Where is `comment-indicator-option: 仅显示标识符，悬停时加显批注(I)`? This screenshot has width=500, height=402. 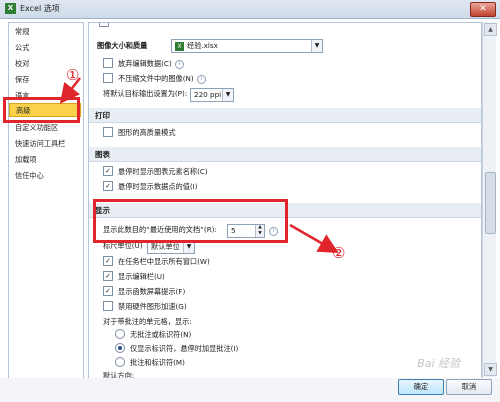
comment-indicator-option: 仅显示标识符，悬停时加显批注(I) is located at coordinates (176, 349).